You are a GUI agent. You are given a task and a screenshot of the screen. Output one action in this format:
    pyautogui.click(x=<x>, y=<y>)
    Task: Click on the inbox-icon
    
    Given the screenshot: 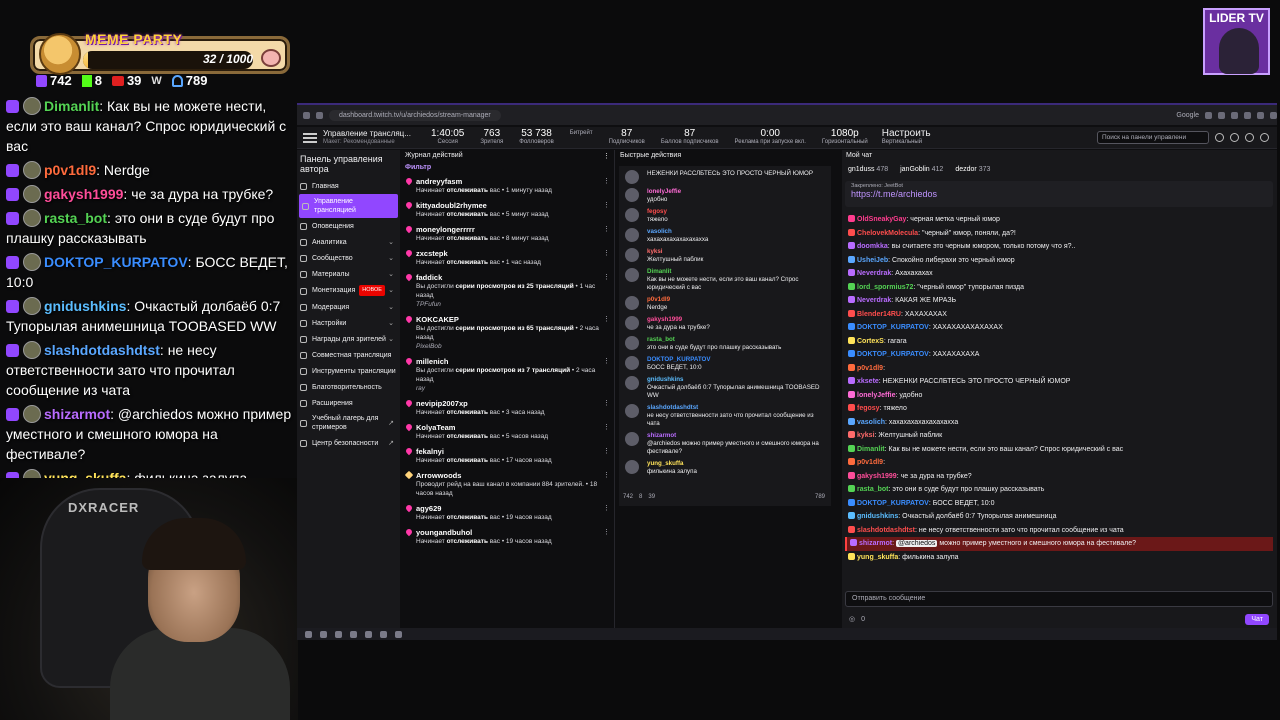 What is the action you would take?
    pyautogui.click(x=1249, y=137)
    